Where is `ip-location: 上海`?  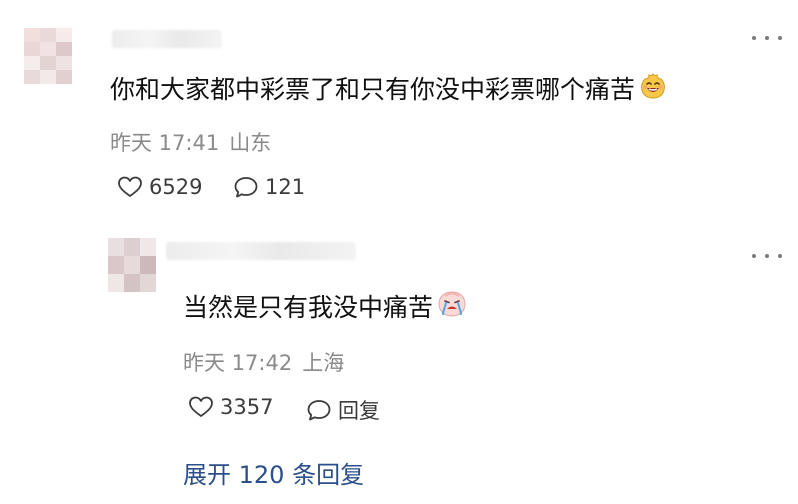
ip-location: 上海 is located at coordinates (323, 363).